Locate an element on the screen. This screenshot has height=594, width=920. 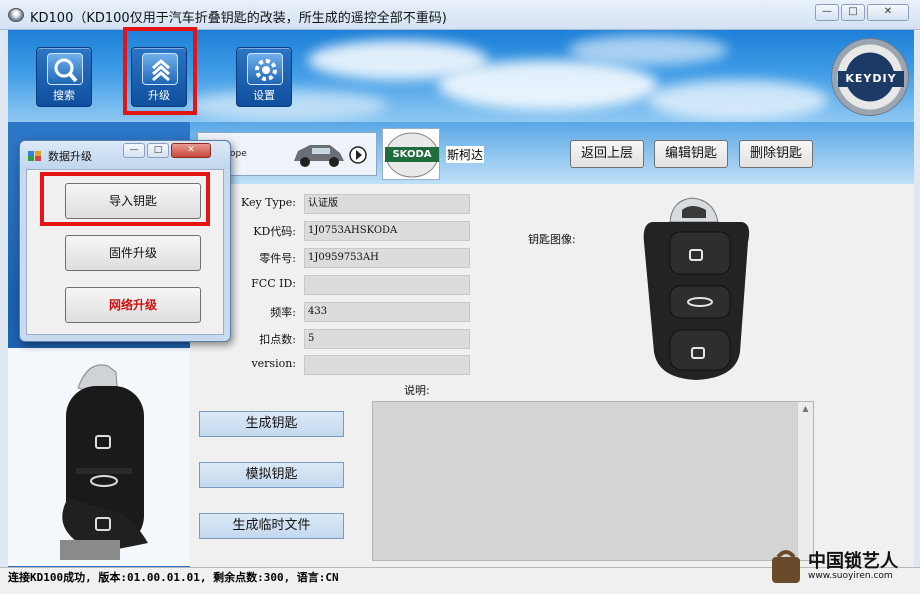
search-label: 搜索 is located at coordinates (64, 95).